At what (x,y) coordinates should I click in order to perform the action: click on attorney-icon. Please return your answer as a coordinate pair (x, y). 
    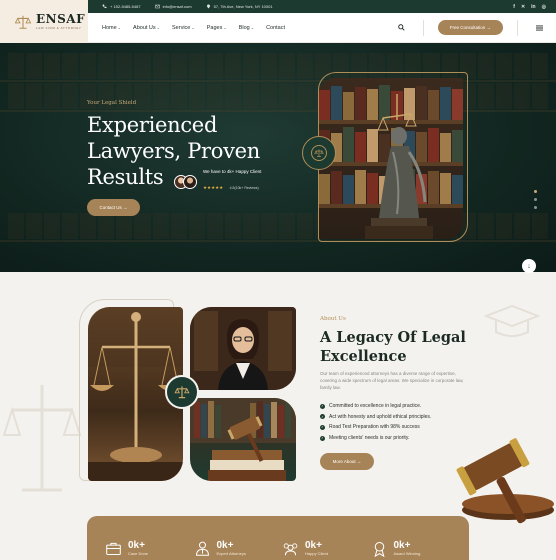
    Looking at the image, I should click on (202, 548).